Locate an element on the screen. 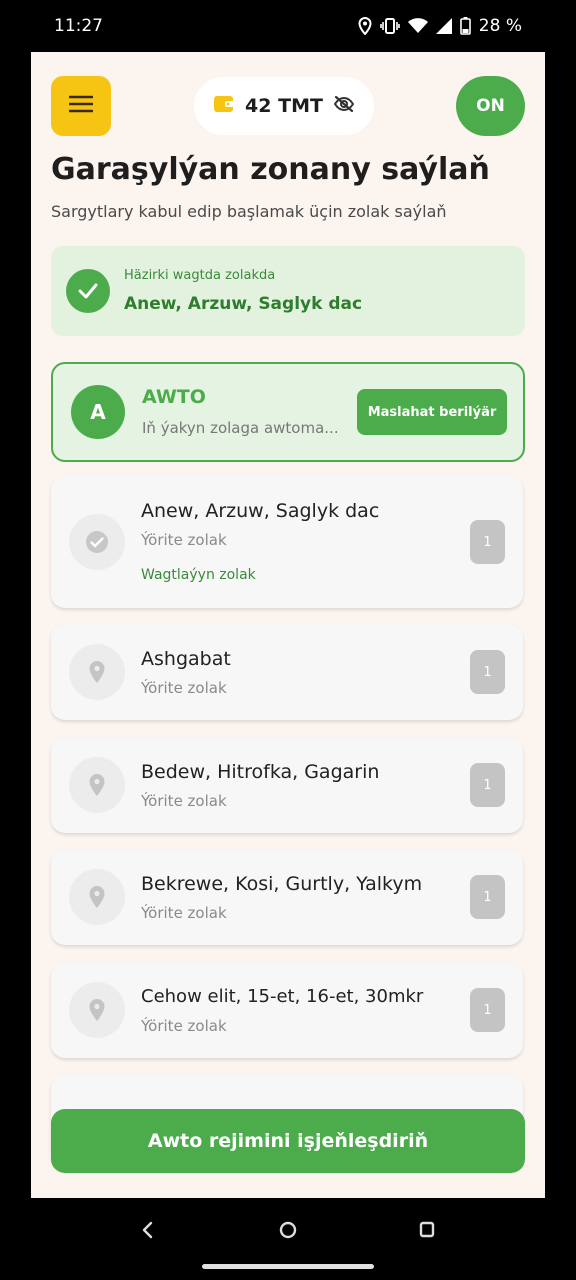 The width and height of the screenshot is (576, 1280). zone-name: Bekrewe, Kosi, Gurtly, Yalkym is located at coordinates (282, 884).